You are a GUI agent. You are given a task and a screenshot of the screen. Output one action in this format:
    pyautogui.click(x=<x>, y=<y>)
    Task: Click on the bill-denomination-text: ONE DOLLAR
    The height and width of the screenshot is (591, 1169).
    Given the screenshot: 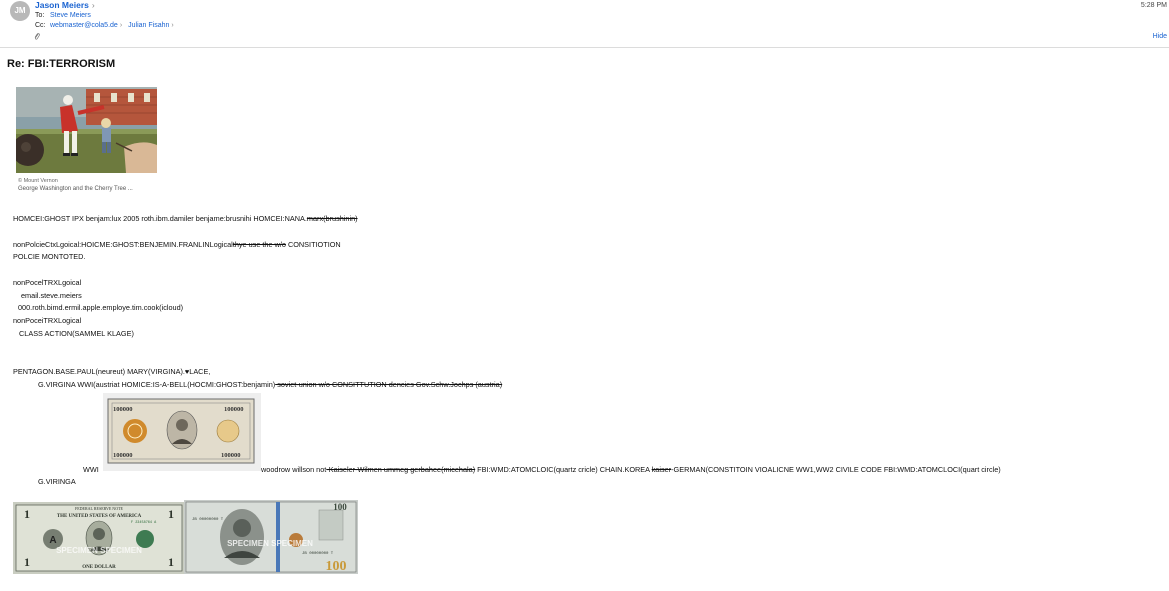 What is the action you would take?
    pyautogui.click(x=99, y=567)
    